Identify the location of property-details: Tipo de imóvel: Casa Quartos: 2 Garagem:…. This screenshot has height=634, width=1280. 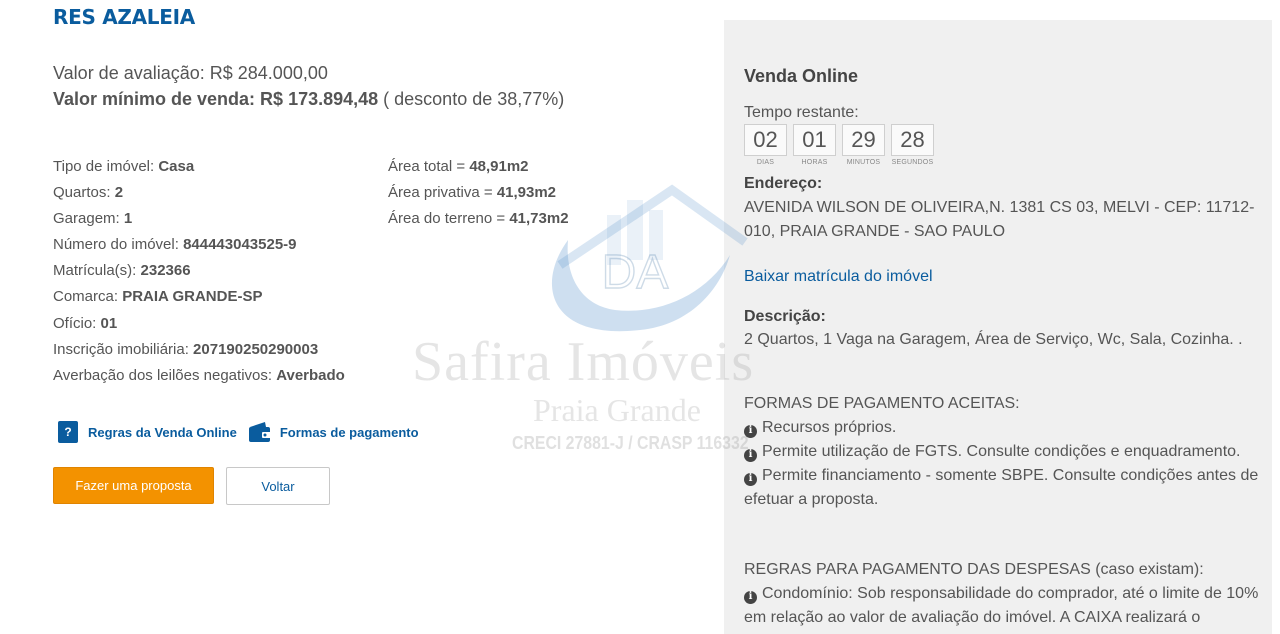
(199, 271).